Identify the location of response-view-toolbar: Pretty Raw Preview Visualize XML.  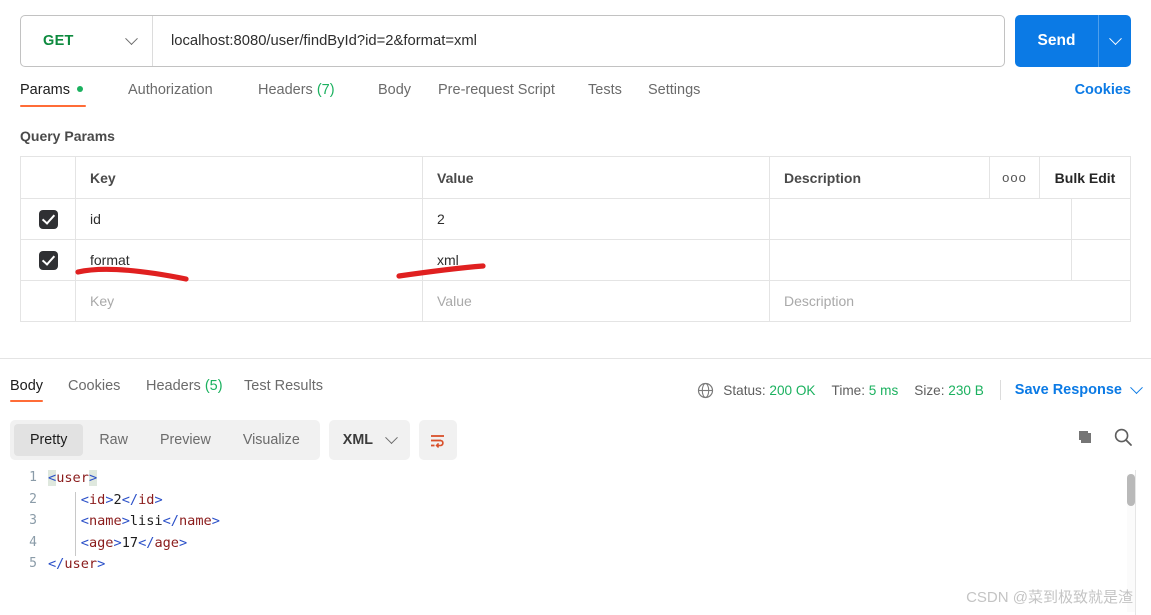
(233, 440).